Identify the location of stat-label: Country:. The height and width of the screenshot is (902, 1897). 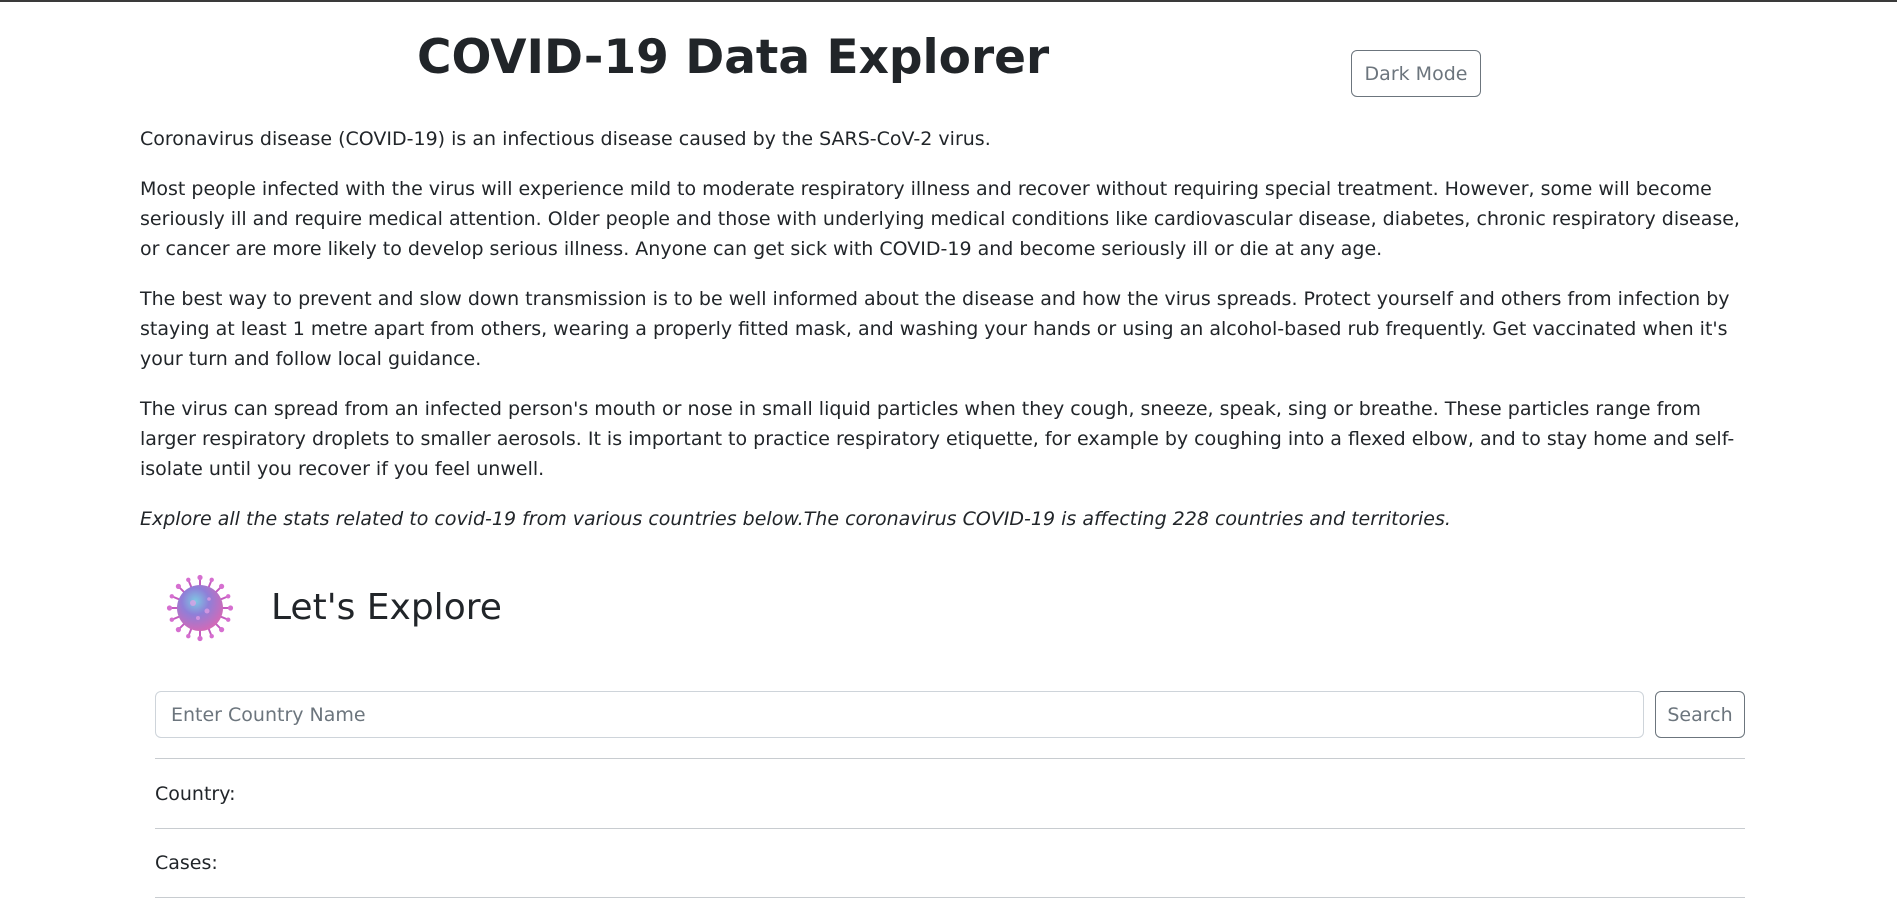
(195, 793).